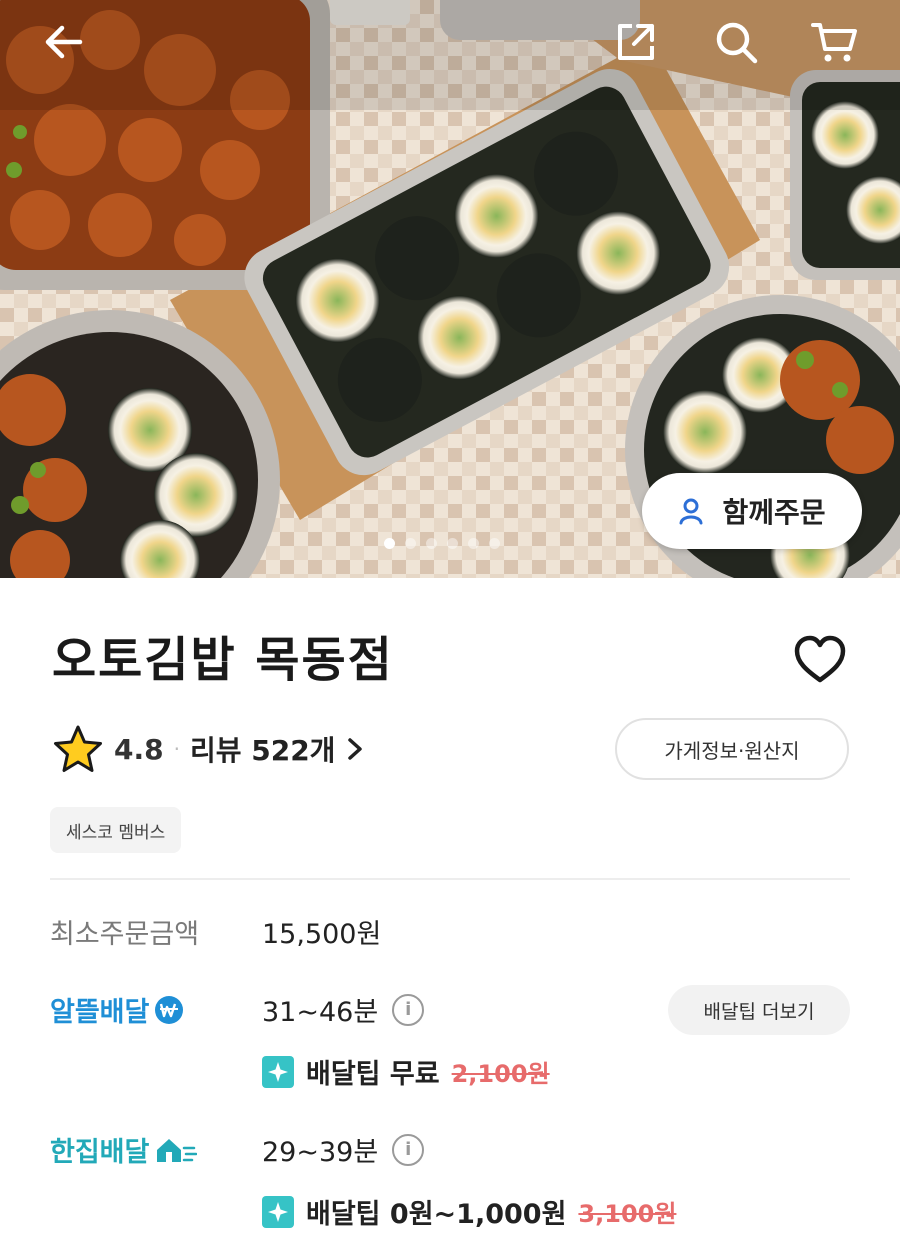 This screenshot has height=1233, width=900. I want to click on arrow-left-icon, so click(64, 42).